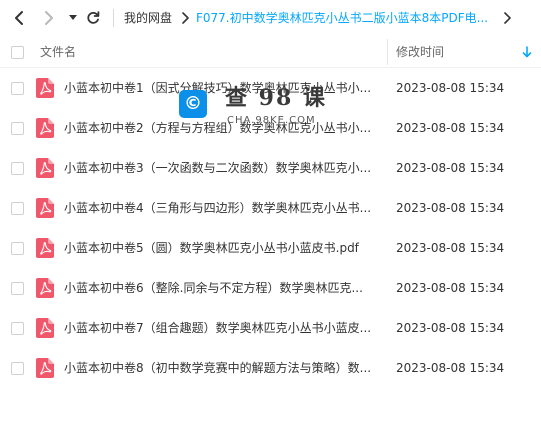  I want to click on back-button, so click(19, 18).